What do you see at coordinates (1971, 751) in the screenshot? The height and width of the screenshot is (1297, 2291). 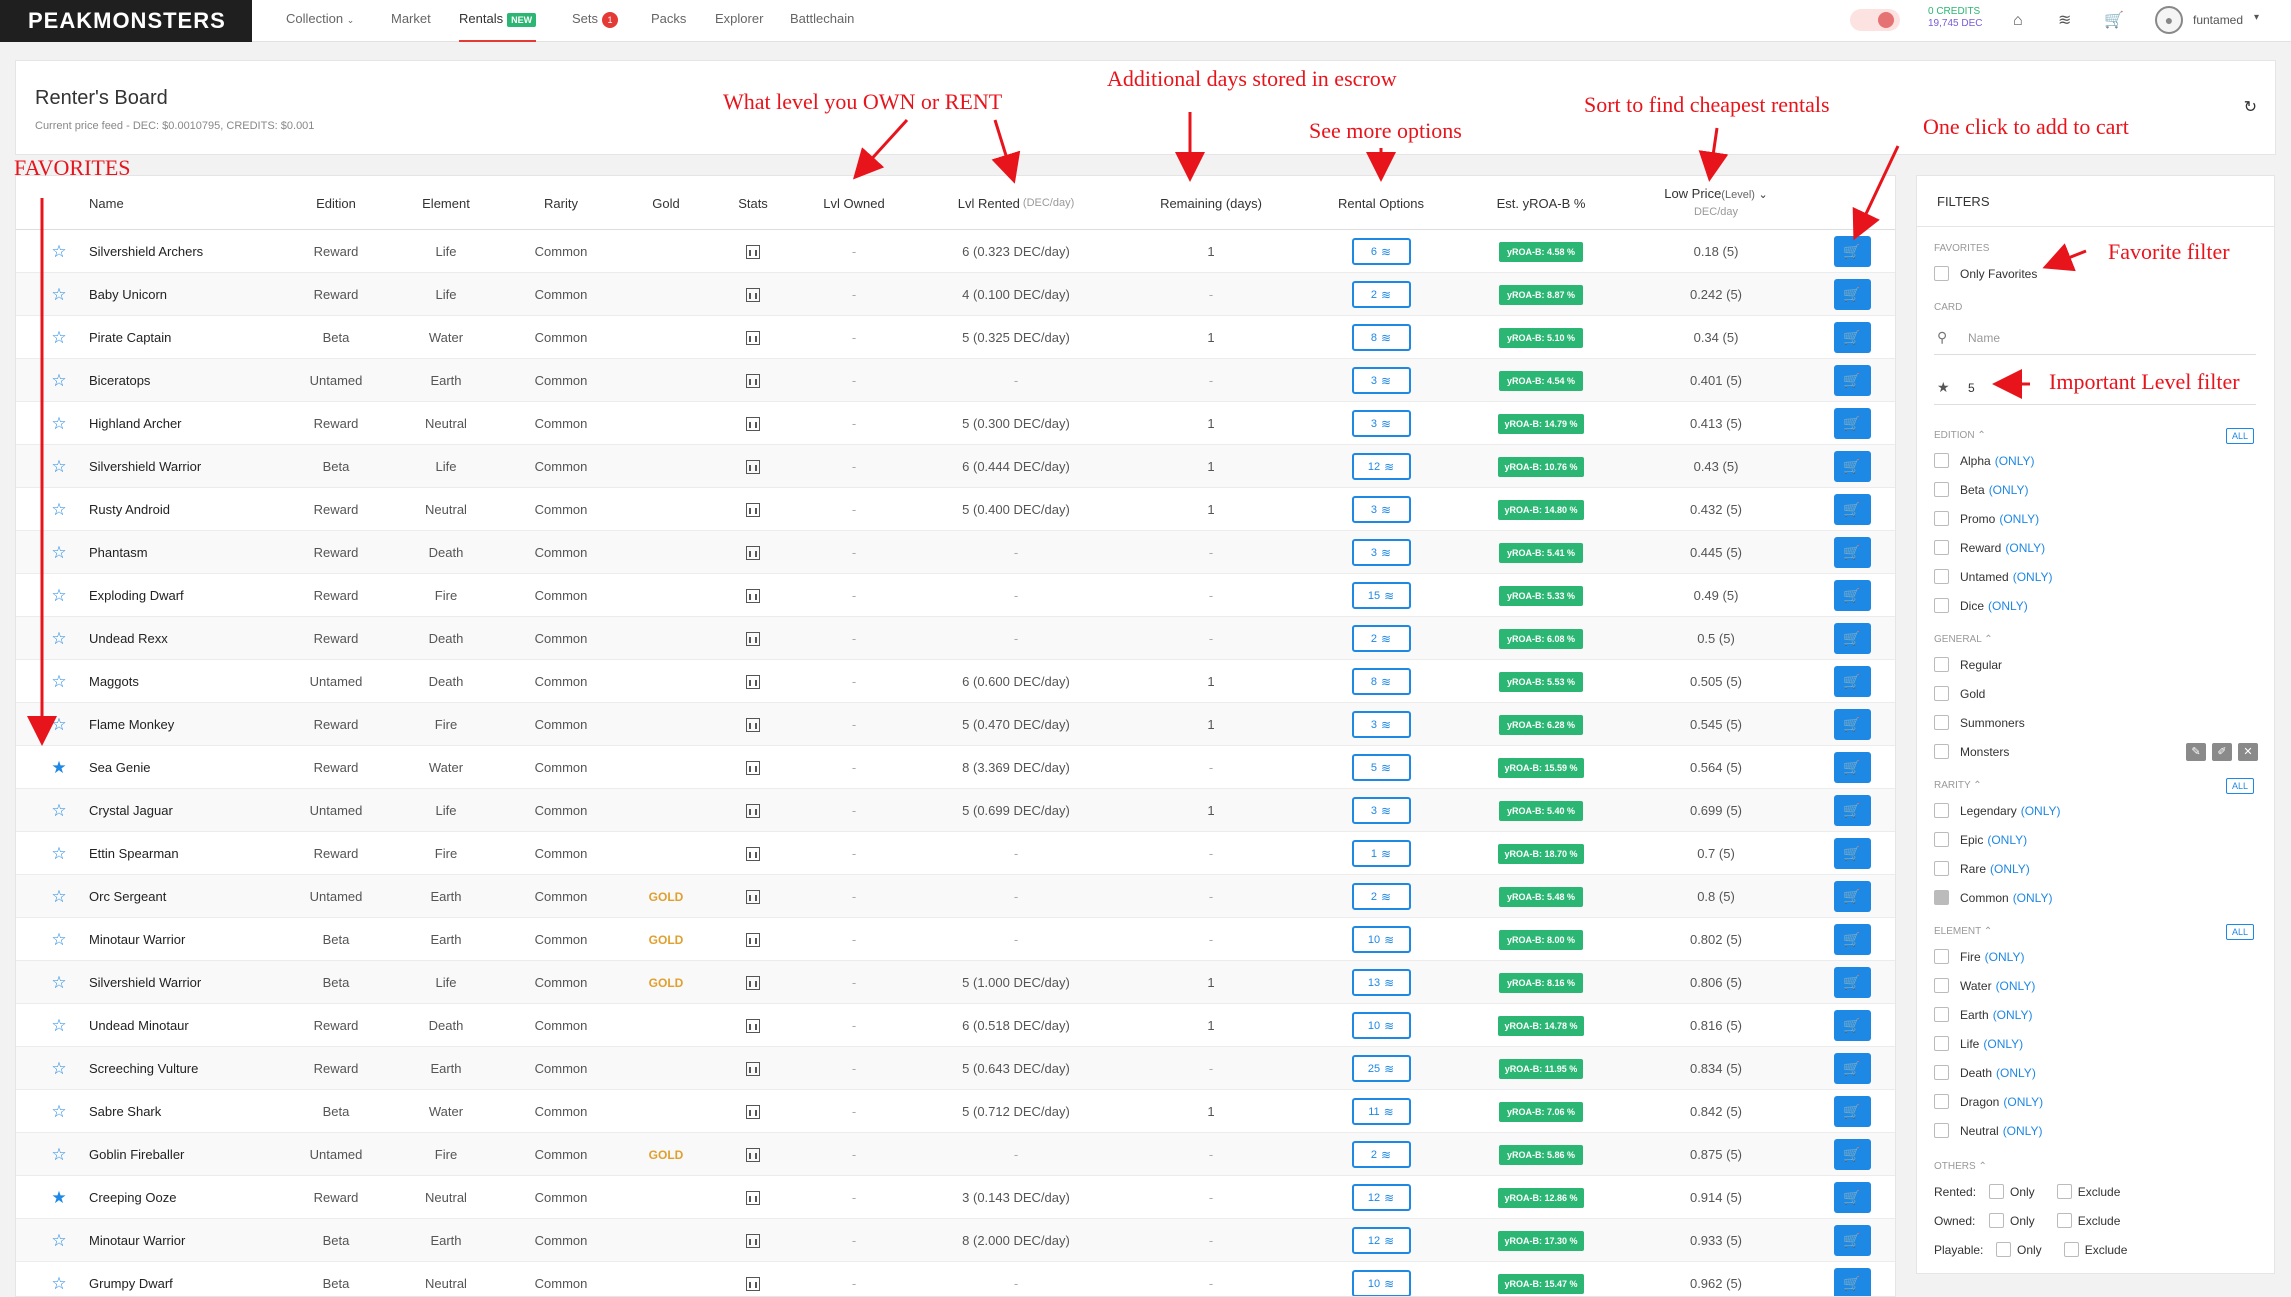 I see `general-filter-monsters: Monsters` at bounding box center [1971, 751].